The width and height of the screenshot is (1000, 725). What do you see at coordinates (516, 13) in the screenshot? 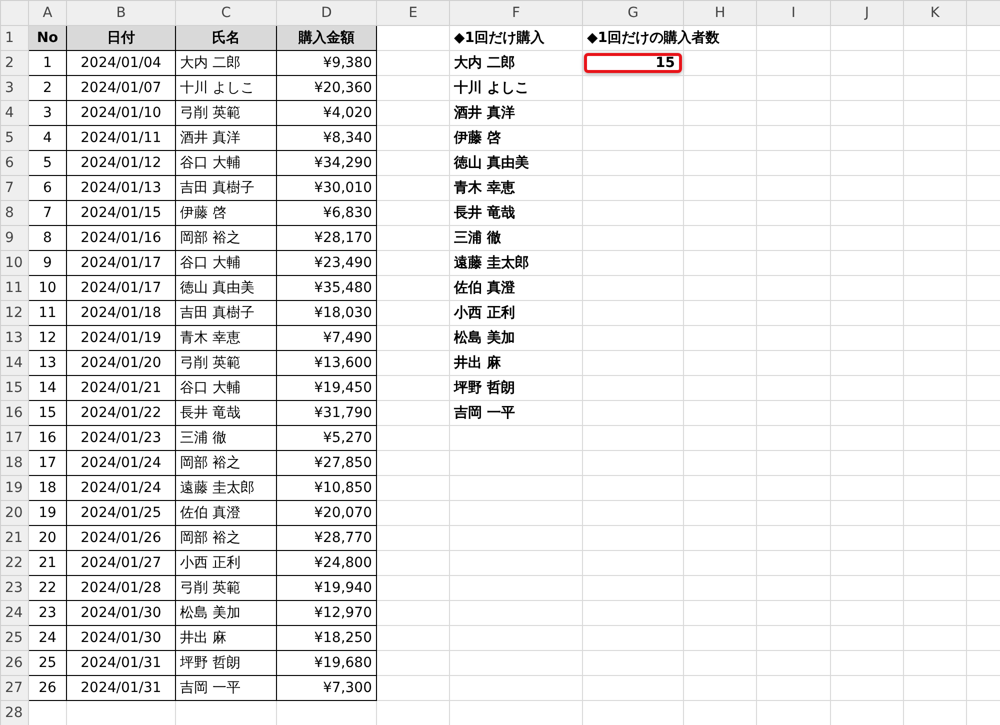
I see `column-header: F` at bounding box center [516, 13].